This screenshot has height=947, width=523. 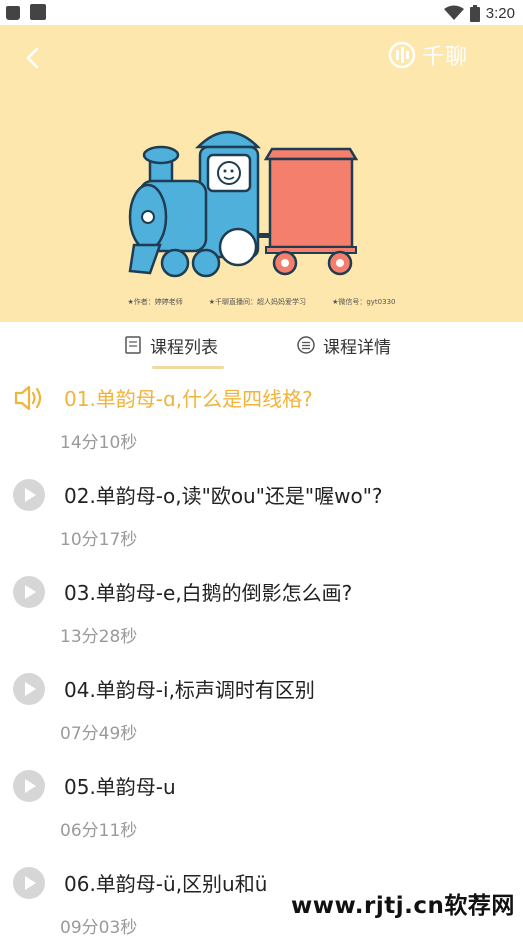 I want to click on status-bar: 3:20, so click(x=261, y=12).